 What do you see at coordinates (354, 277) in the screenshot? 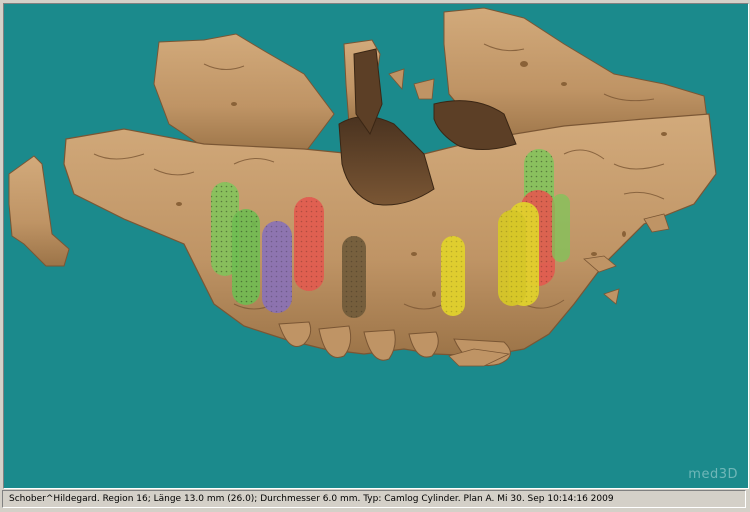
I see `implant-brown` at bounding box center [354, 277].